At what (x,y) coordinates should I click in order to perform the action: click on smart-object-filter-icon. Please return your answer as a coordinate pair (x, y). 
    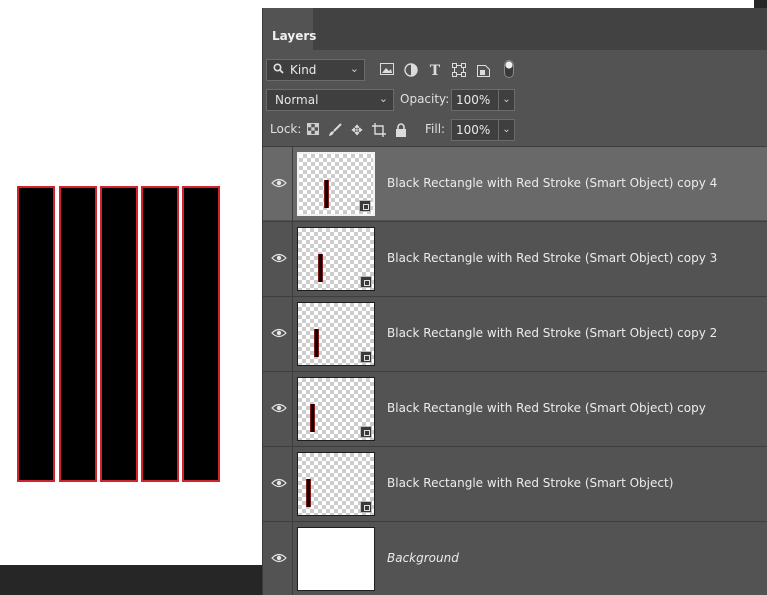
    Looking at the image, I should click on (483, 71).